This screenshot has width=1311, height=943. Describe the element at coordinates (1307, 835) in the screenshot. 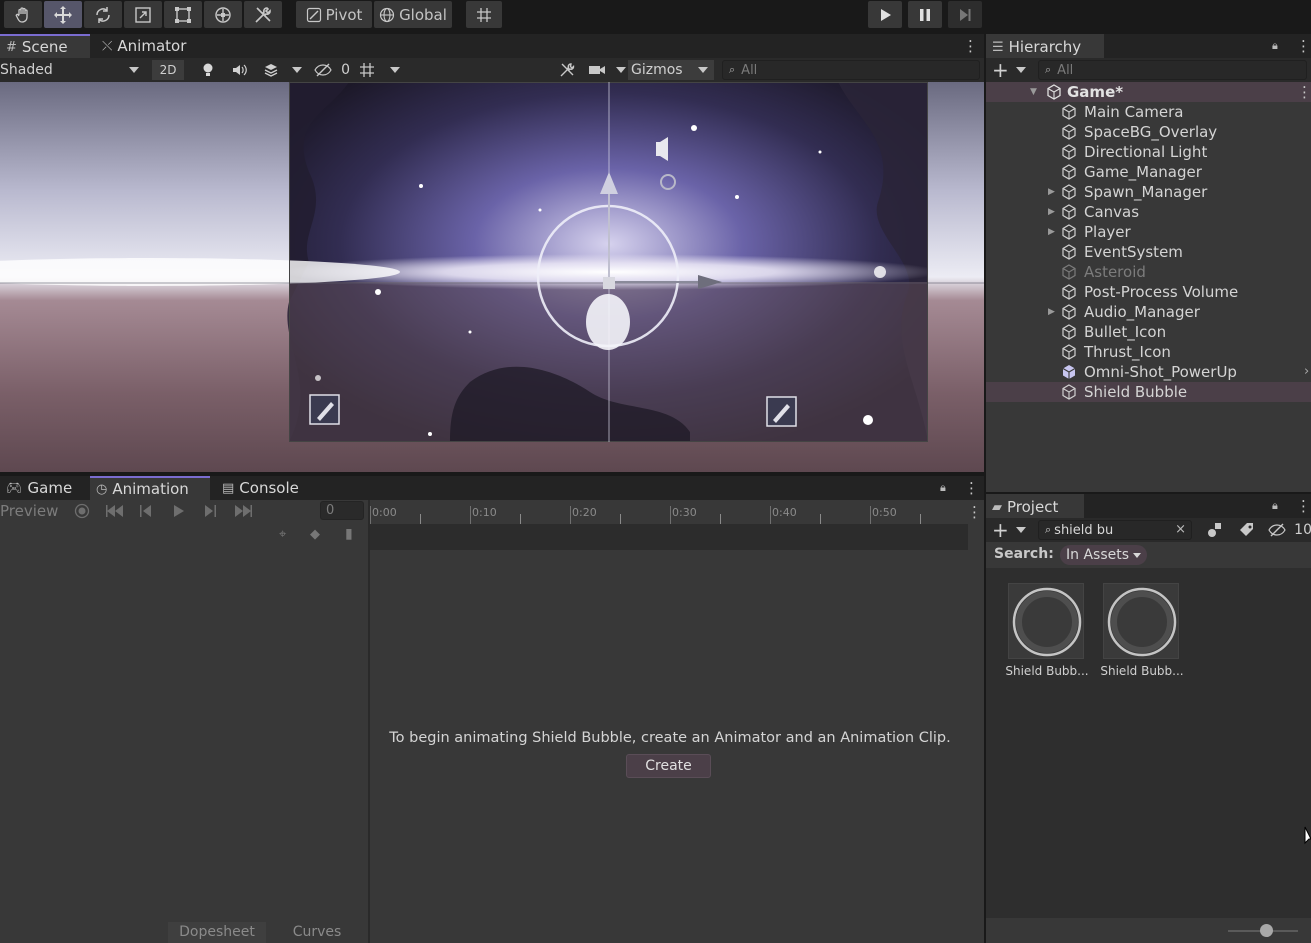

I see `mouse-cursor-icon` at that location.